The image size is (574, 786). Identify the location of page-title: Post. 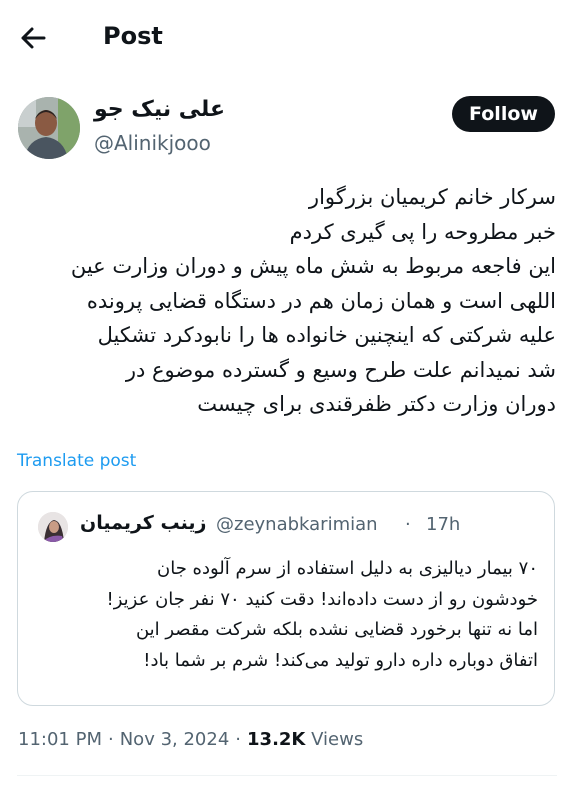
(133, 36).